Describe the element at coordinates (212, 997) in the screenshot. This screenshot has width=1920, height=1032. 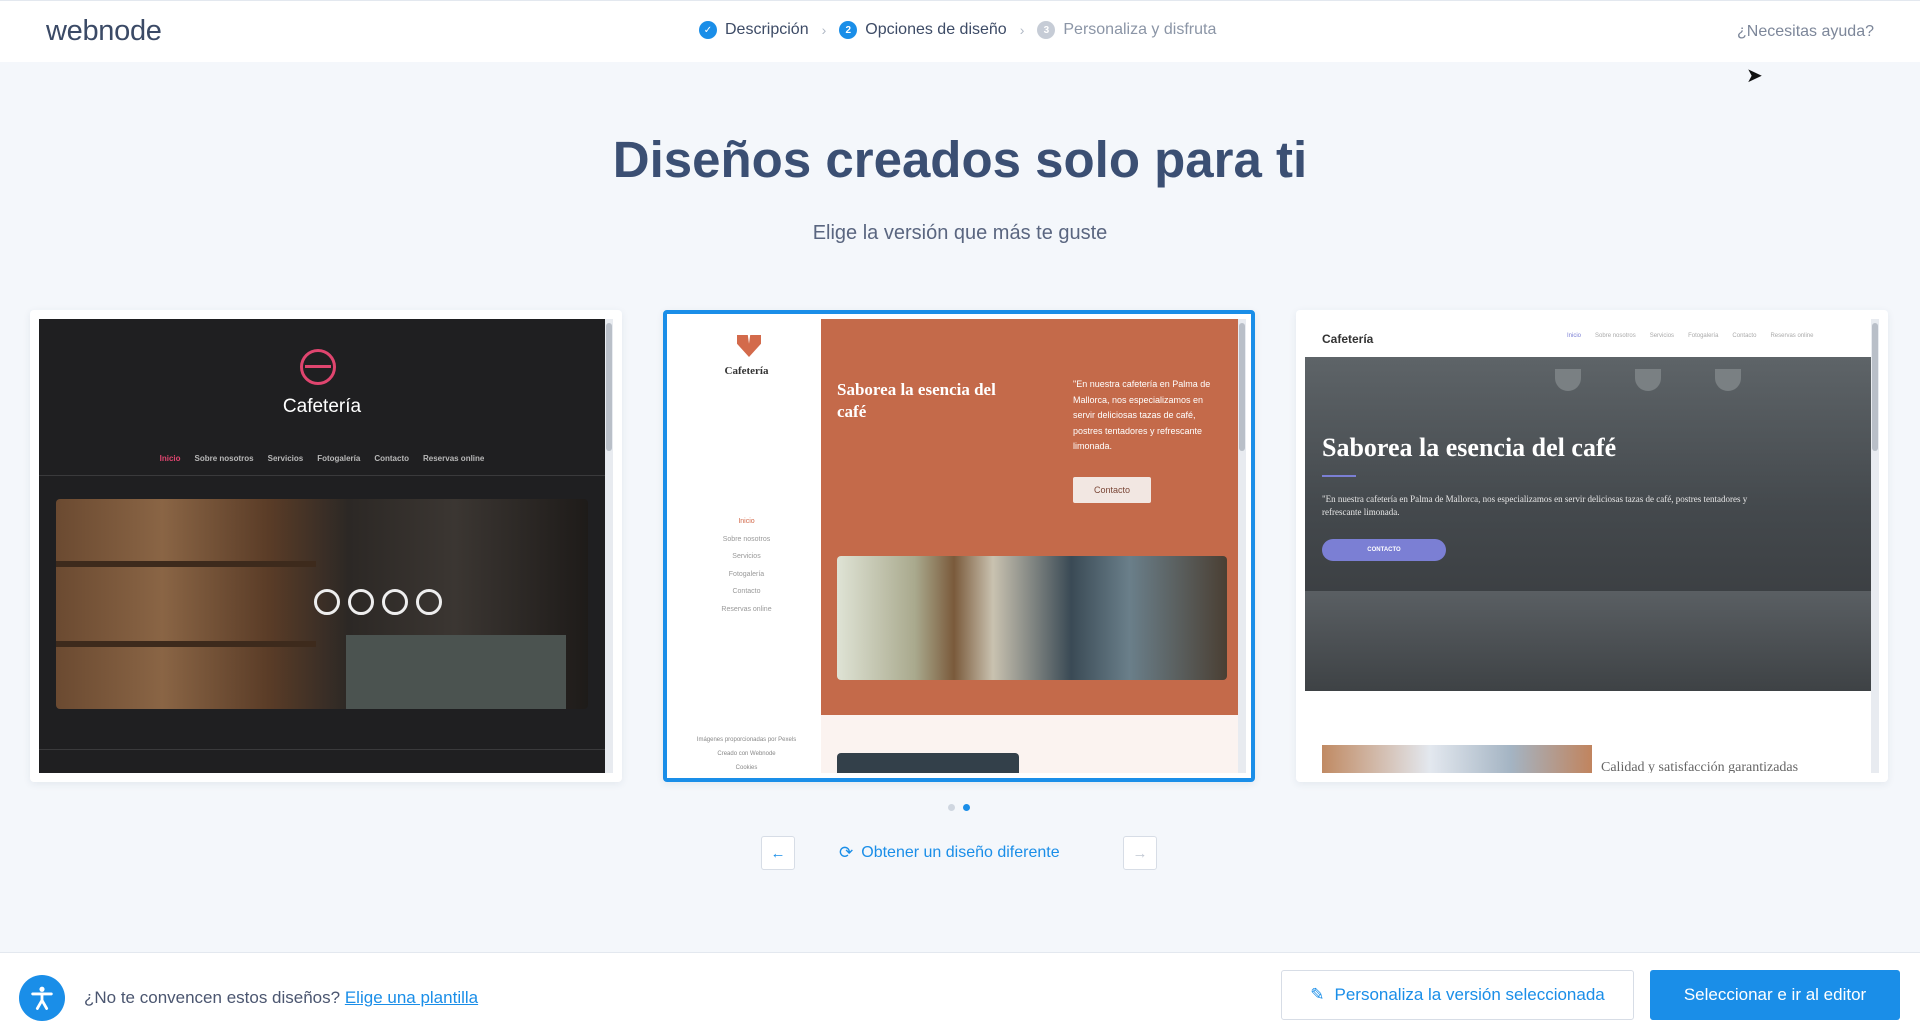
I see `template-question: ¿No te convencen estos diseños?` at that location.